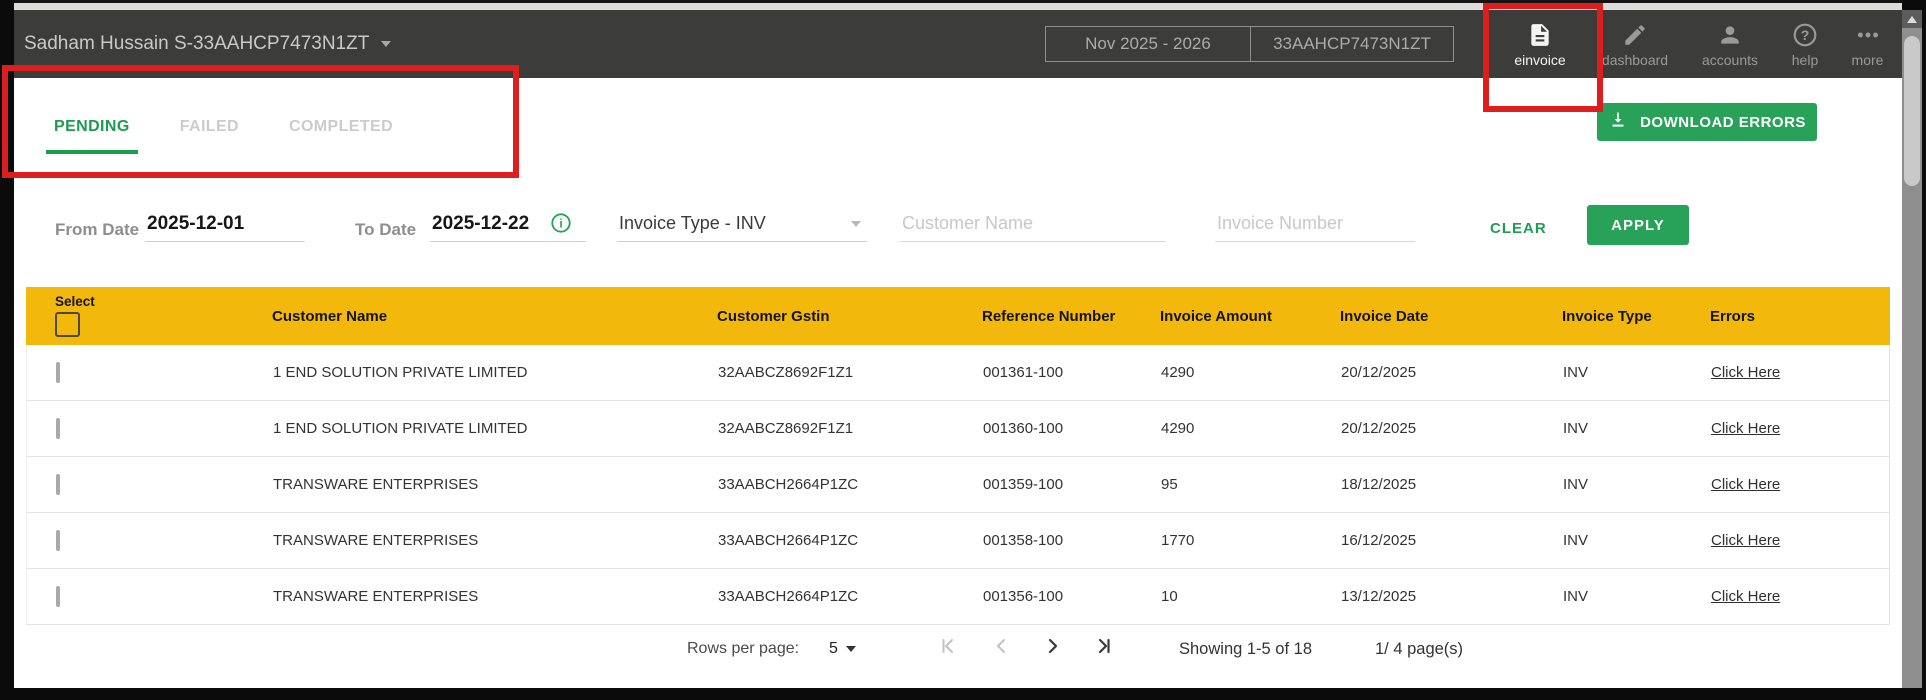 Image resolution: width=1926 pixels, height=700 pixels. What do you see at coordinates (1635, 60) in the screenshot?
I see `nav-label: dashboard` at bounding box center [1635, 60].